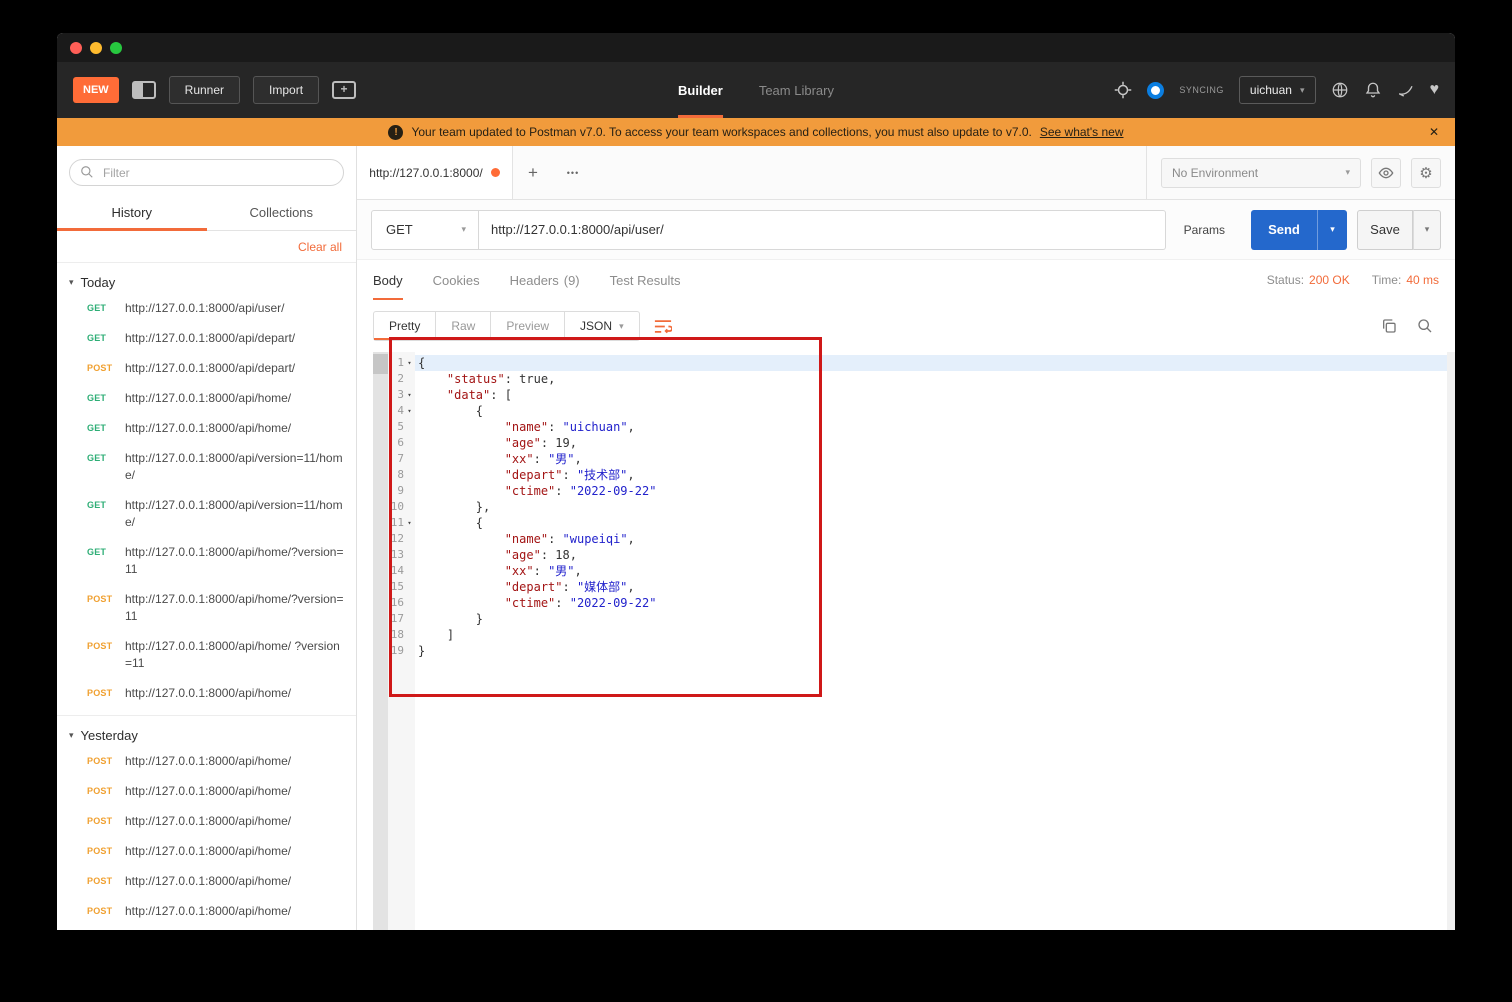  What do you see at coordinates (1082, 132) in the screenshot?
I see `see-whats-new-link: See what's new` at bounding box center [1082, 132].